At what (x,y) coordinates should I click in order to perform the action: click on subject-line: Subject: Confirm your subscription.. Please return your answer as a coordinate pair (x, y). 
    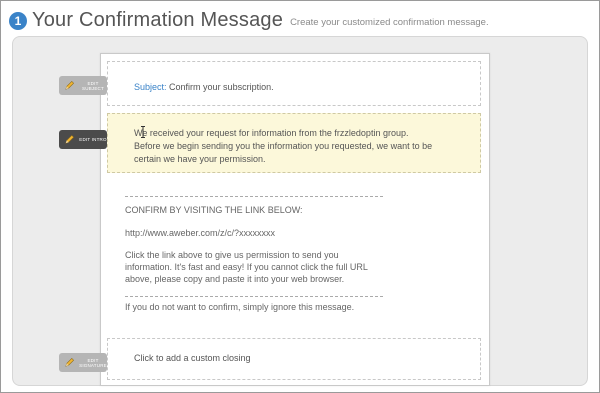
    Looking at the image, I should click on (204, 87).